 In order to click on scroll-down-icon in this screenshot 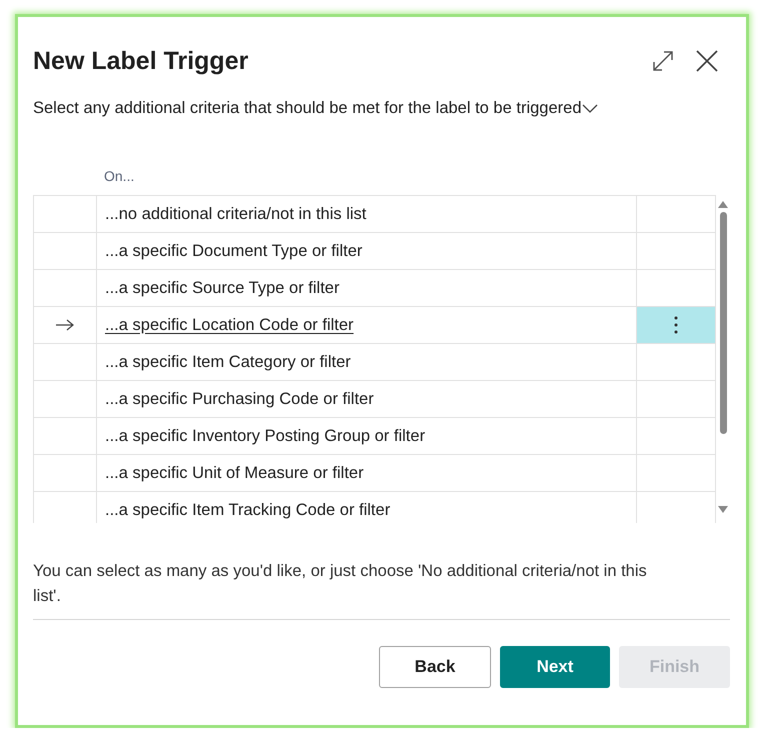, I will do `click(723, 509)`.